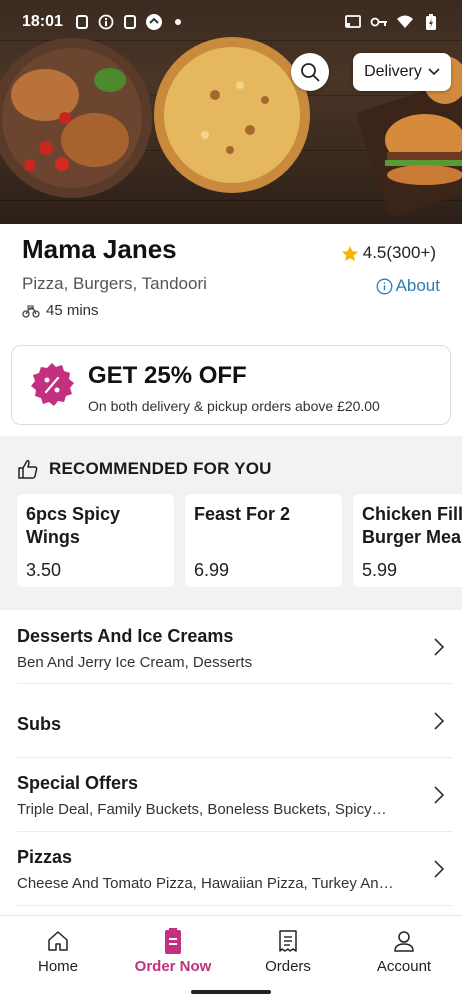  What do you see at coordinates (52, 384) in the screenshot?
I see `discount-badge-icon` at bounding box center [52, 384].